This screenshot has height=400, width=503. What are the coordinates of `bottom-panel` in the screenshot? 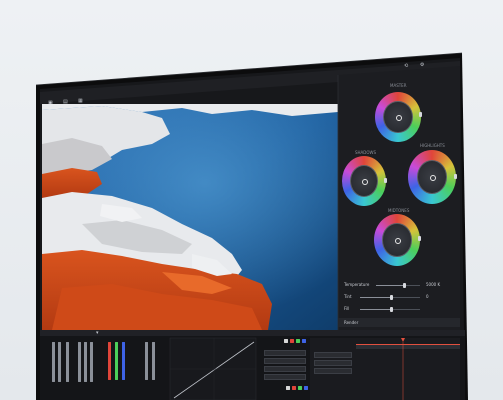 It's located at (252, 365).